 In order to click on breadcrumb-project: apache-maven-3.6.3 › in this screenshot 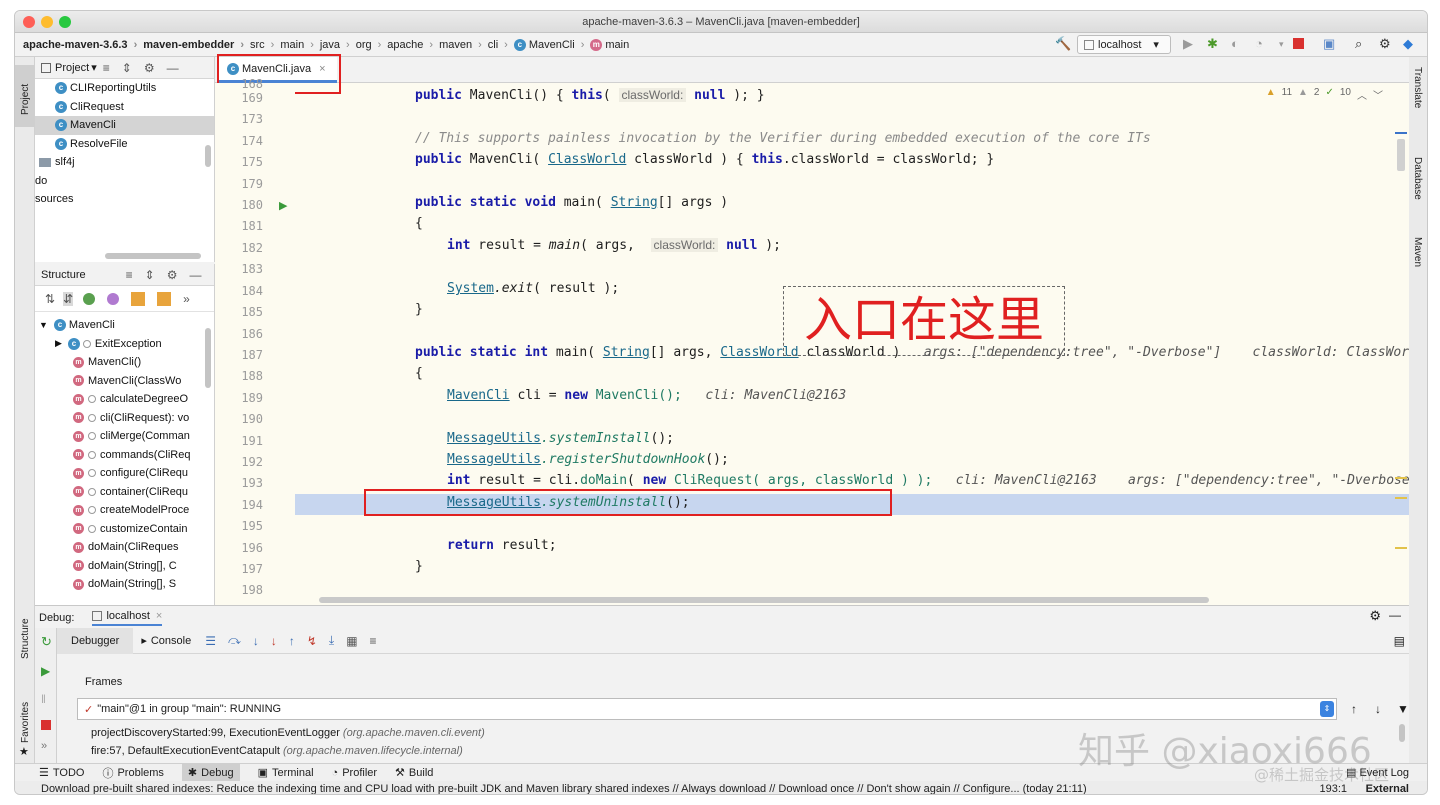, I will do `click(83, 45)`.